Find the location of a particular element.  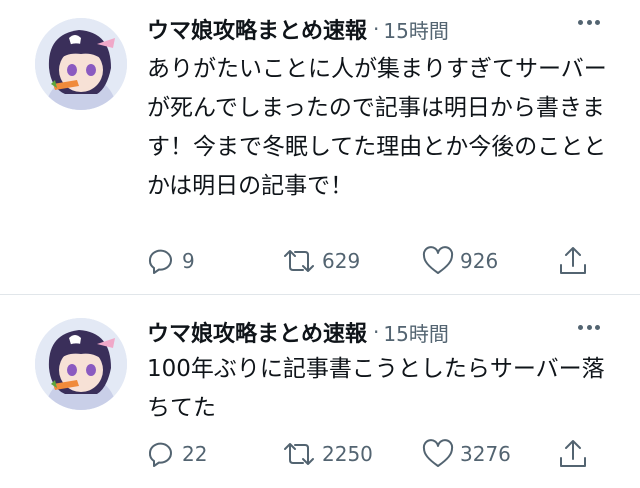

reply-button: 22 is located at coordinates (176, 454).